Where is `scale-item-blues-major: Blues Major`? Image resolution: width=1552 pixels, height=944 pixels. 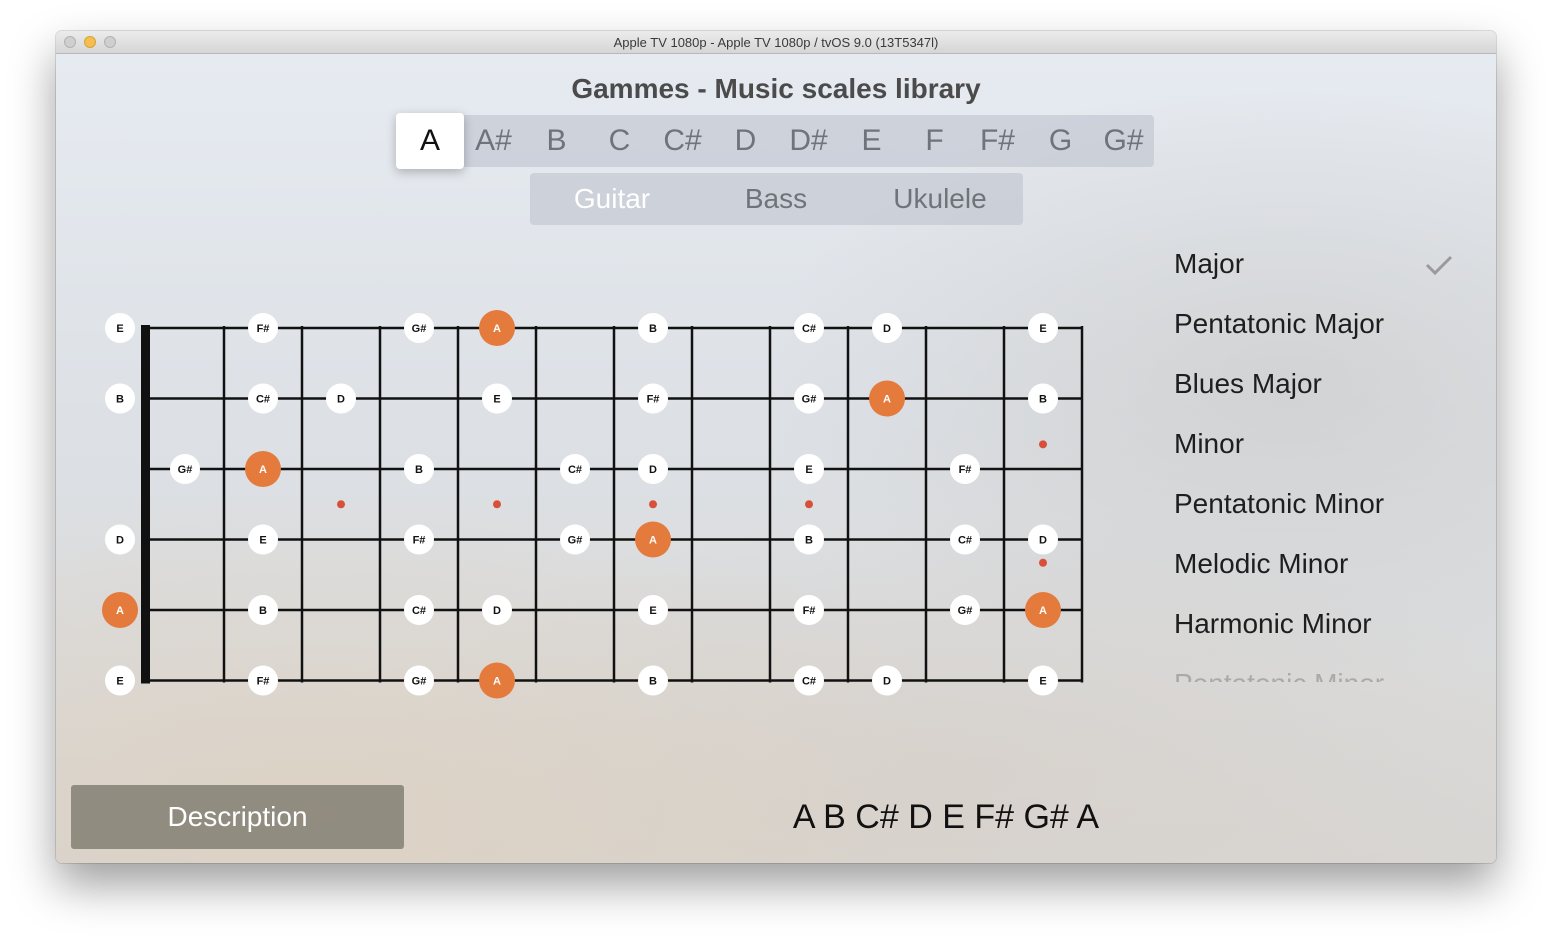 scale-item-blues-major: Blues Major is located at coordinates (1319, 384).